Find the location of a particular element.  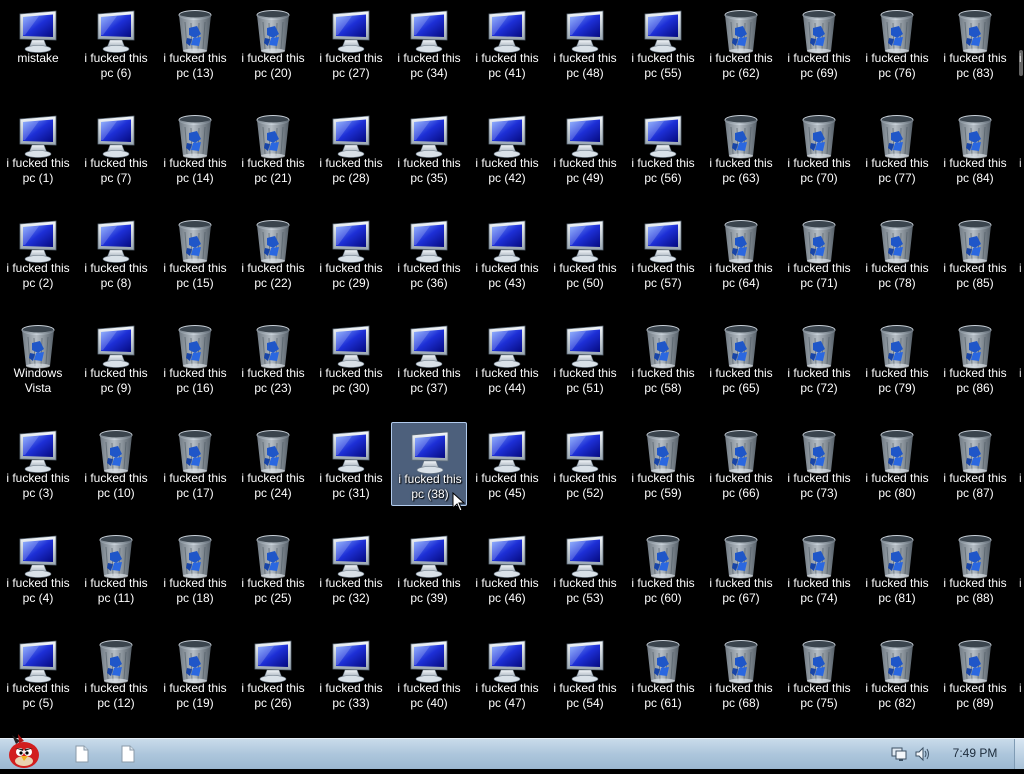

desktop-recycle-bin-shortcut: i fucked this pc (10) is located at coordinates (116, 464).